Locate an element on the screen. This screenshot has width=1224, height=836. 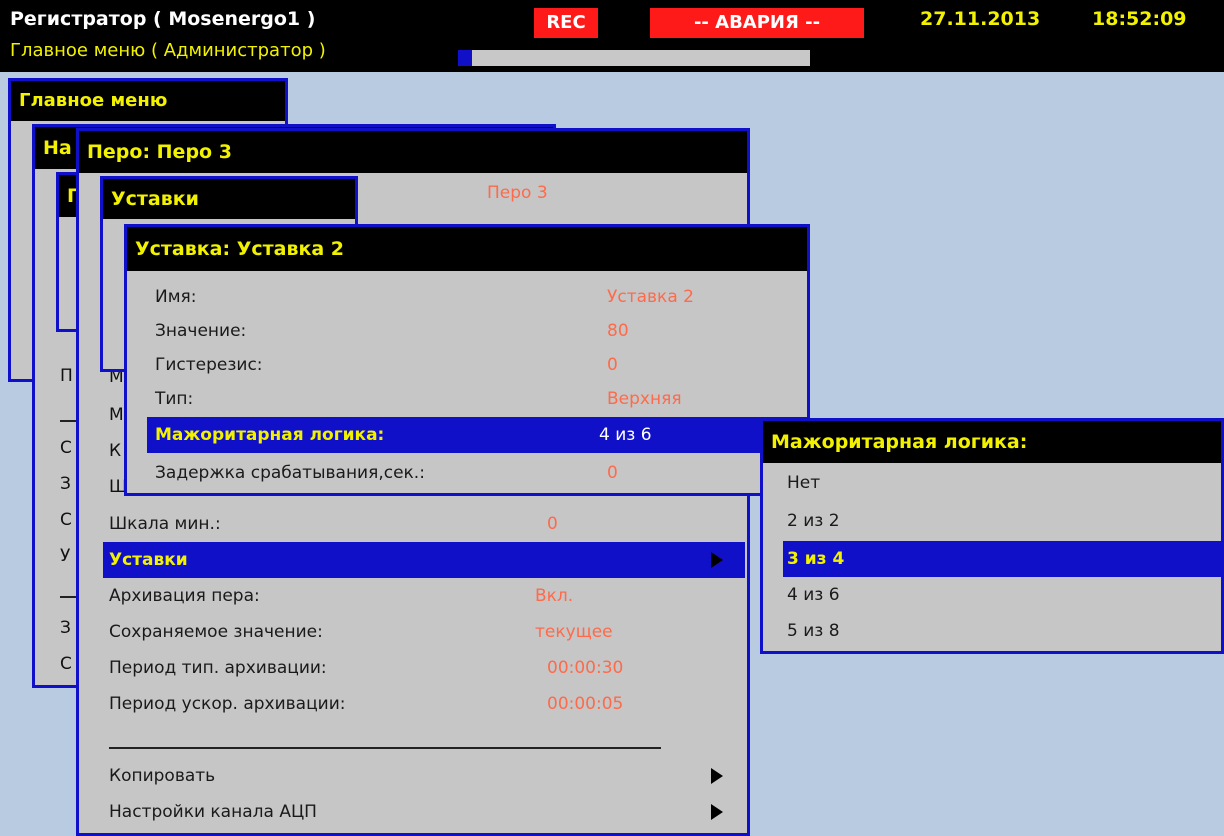
bg-fragment: У is located at coordinates (65, 556).